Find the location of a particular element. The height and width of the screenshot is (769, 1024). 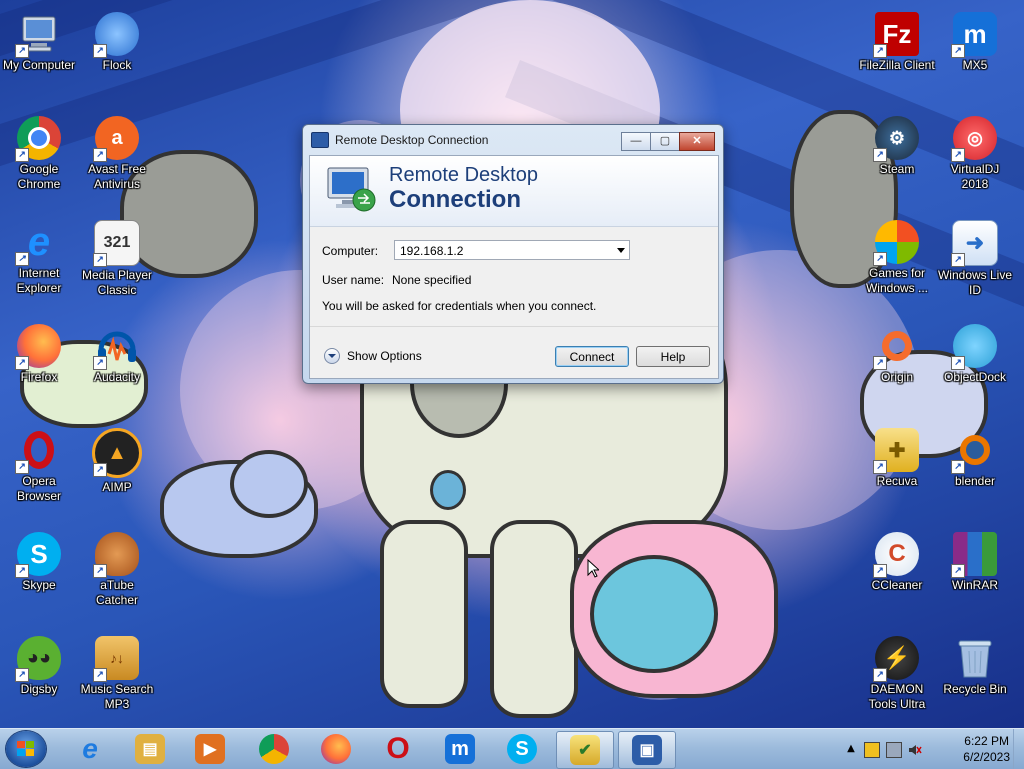

maximize-button: ▢ is located at coordinates (665, 141).